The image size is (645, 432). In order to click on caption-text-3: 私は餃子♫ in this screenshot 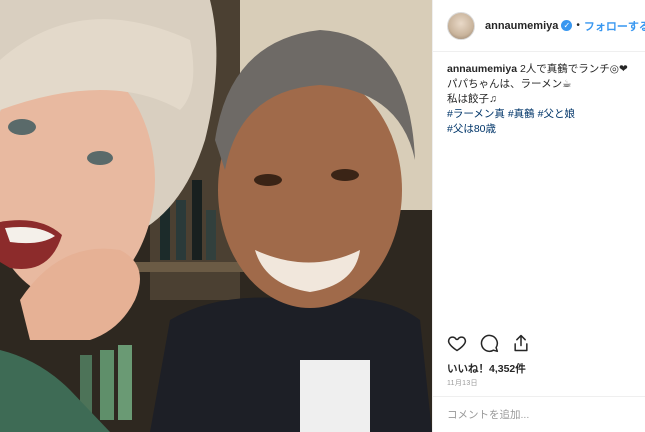, I will do `click(472, 99)`.